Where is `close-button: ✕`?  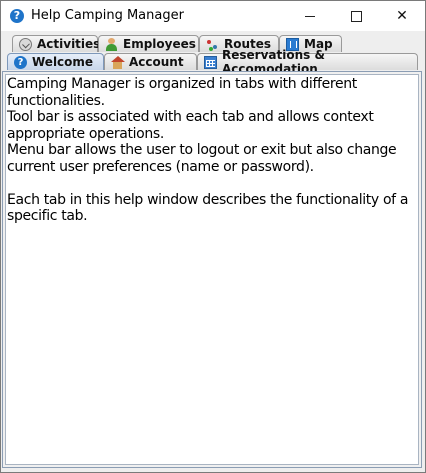
close-button: ✕ is located at coordinates (402, 16).